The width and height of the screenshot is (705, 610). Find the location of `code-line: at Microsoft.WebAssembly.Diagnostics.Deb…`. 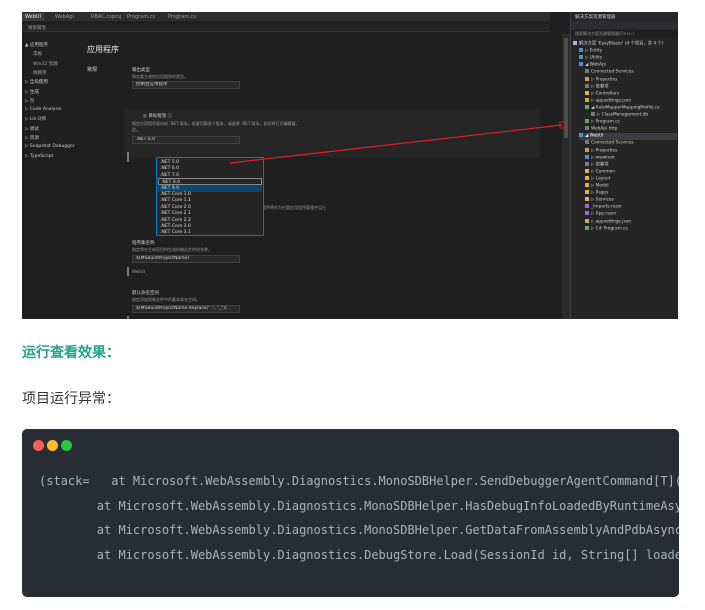

code-line: at Microsoft.WebAssembly.Diagnostics.Deb… is located at coordinates (359, 555).